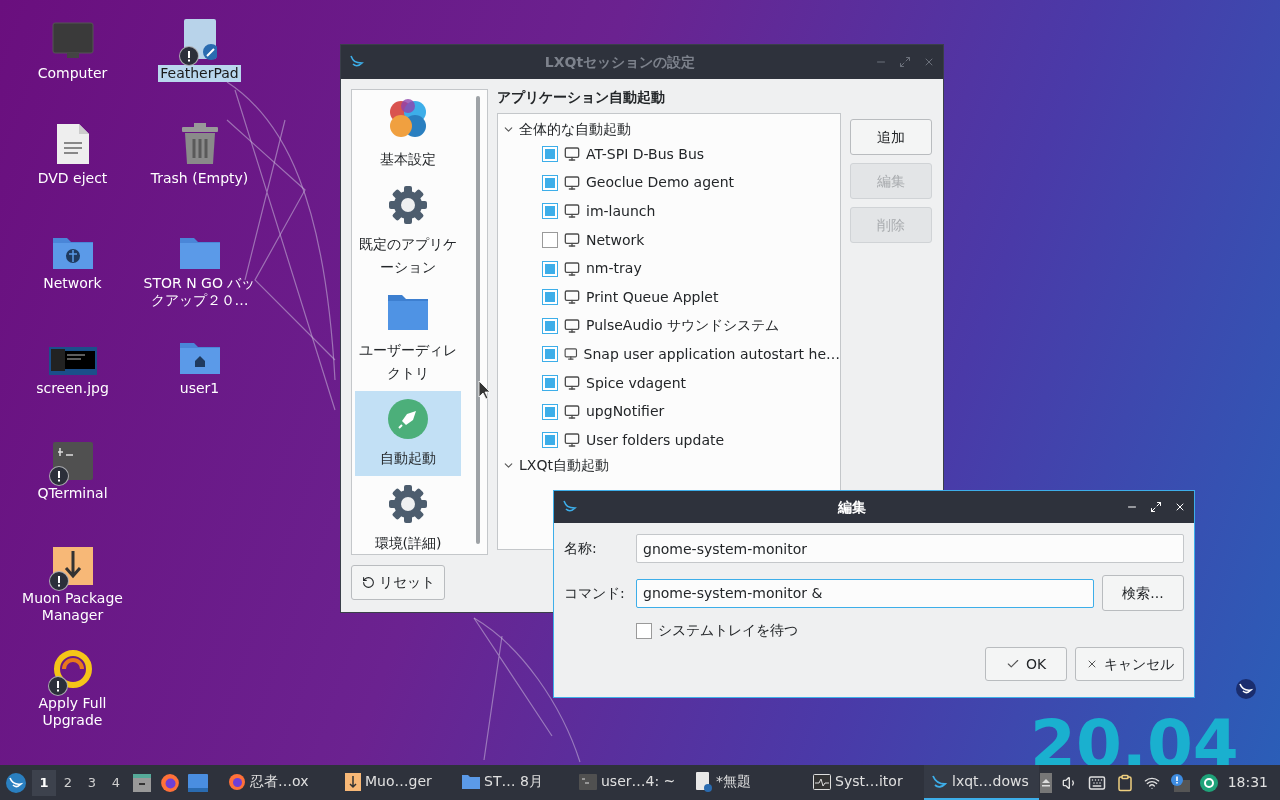 The width and height of the screenshot is (1280, 800). I want to click on category-item: 環境(詳細), so click(408, 515).